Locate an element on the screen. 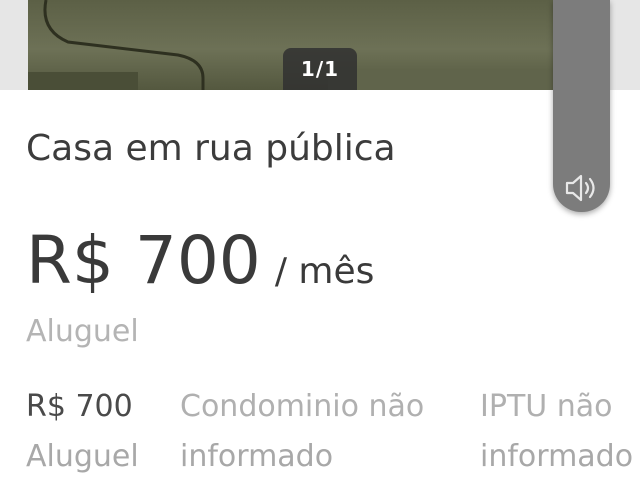 The height and width of the screenshot is (482, 640). detail-iptu-value: IPTU não is located at coordinates (546, 406).